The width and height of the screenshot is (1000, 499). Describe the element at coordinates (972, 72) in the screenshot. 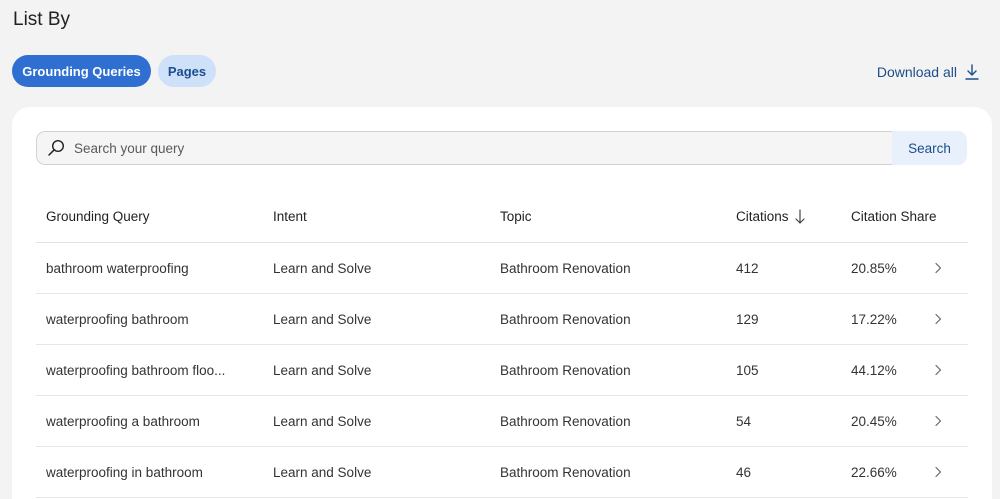

I see `download-icon` at that location.